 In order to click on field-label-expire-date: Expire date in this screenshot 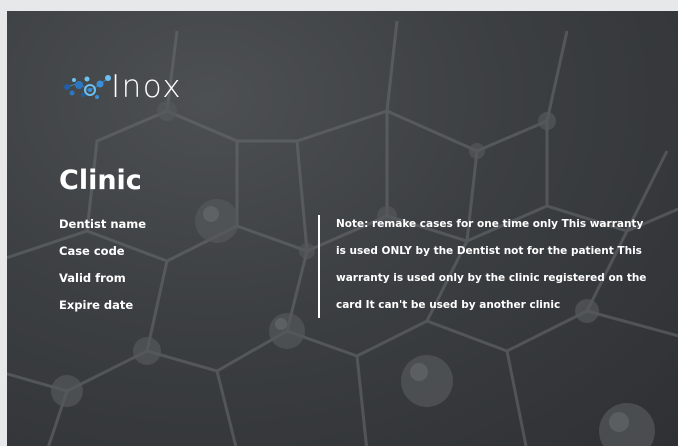, I will do `click(96, 305)`.